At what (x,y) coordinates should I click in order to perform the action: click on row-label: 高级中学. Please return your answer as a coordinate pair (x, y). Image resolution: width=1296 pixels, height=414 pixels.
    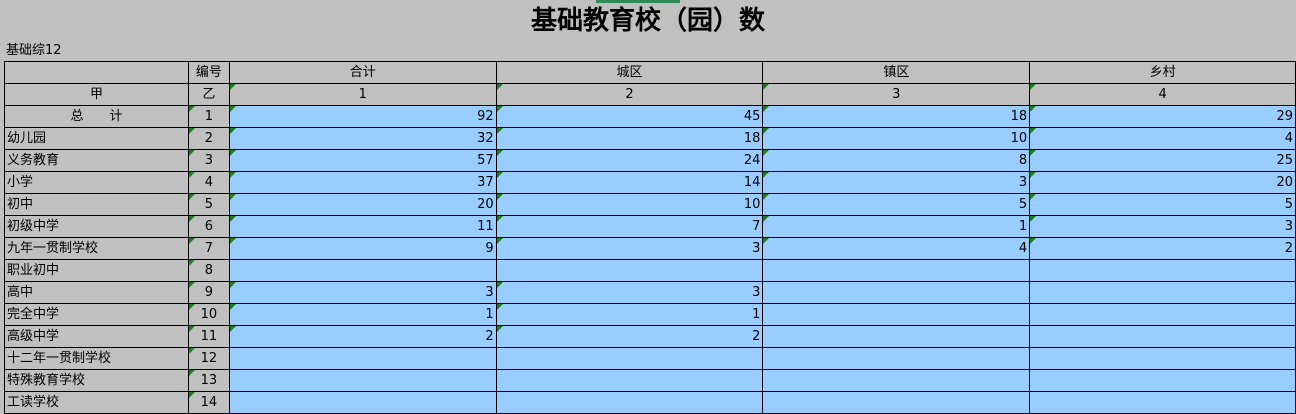
    Looking at the image, I should click on (96, 336).